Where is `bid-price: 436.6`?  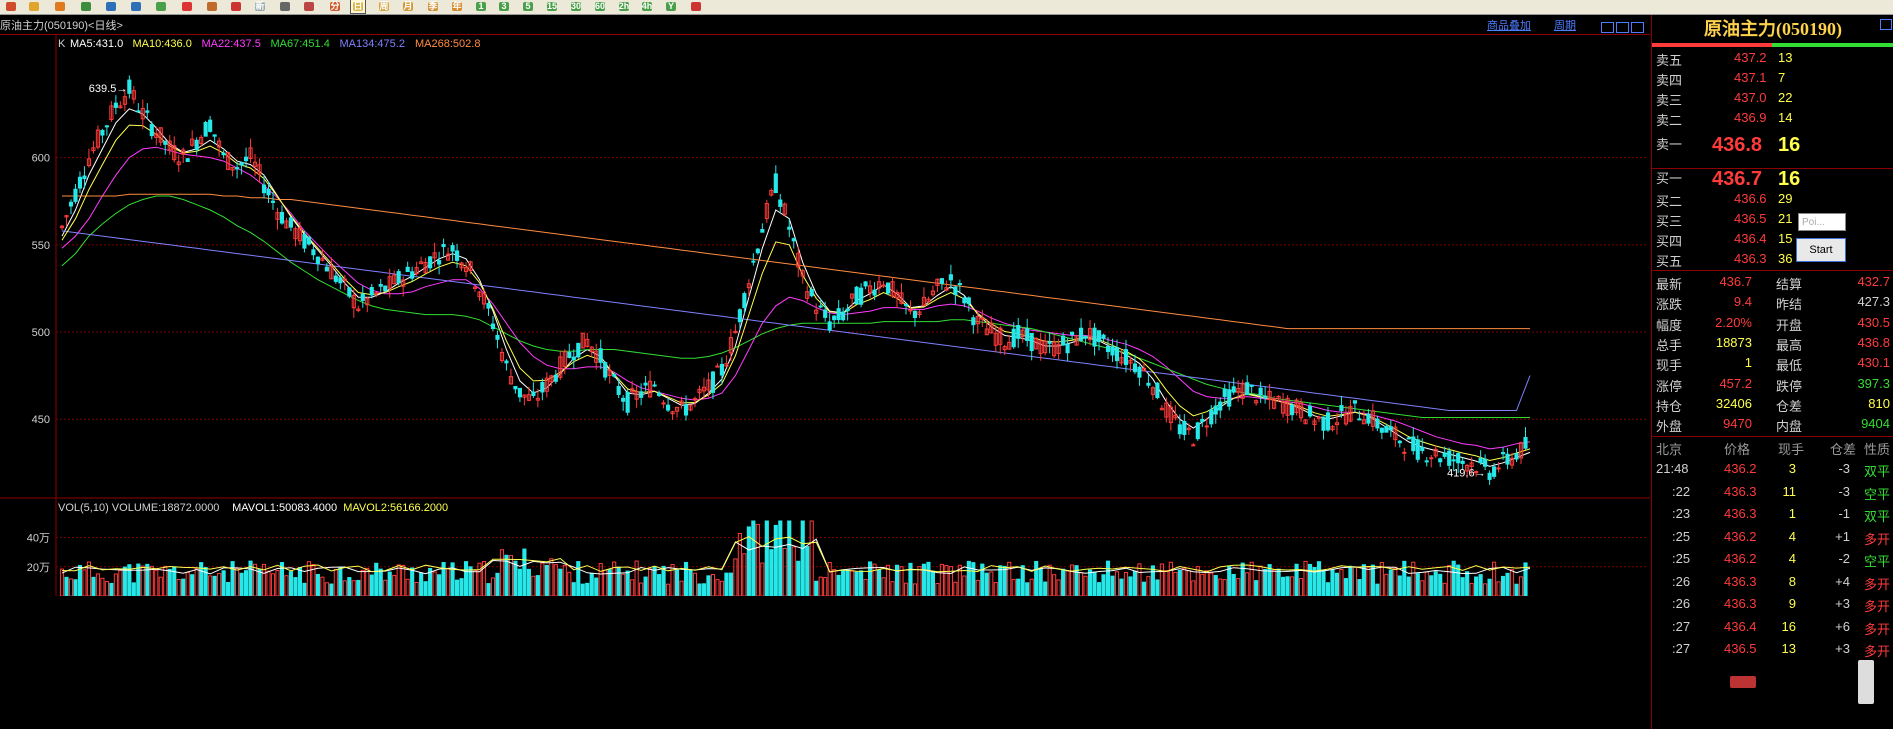 bid-price: 436.6 is located at coordinates (1750, 198).